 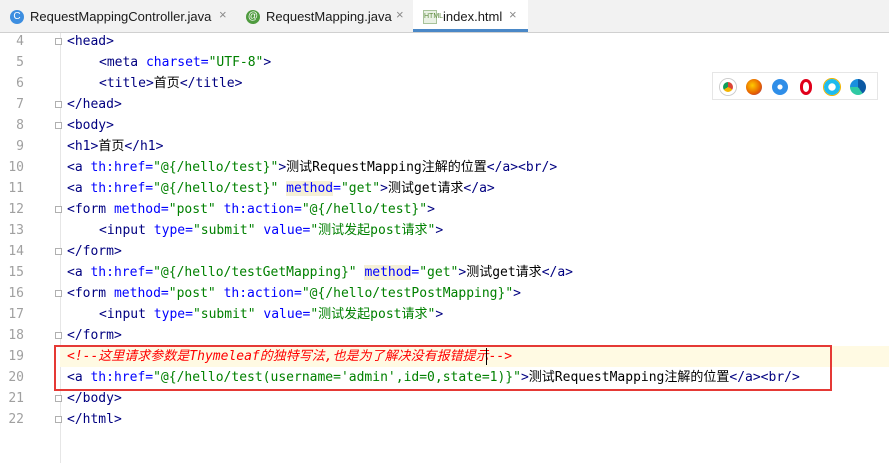 What do you see at coordinates (16, 272) in the screenshot?
I see `line-number: 15` at bounding box center [16, 272].